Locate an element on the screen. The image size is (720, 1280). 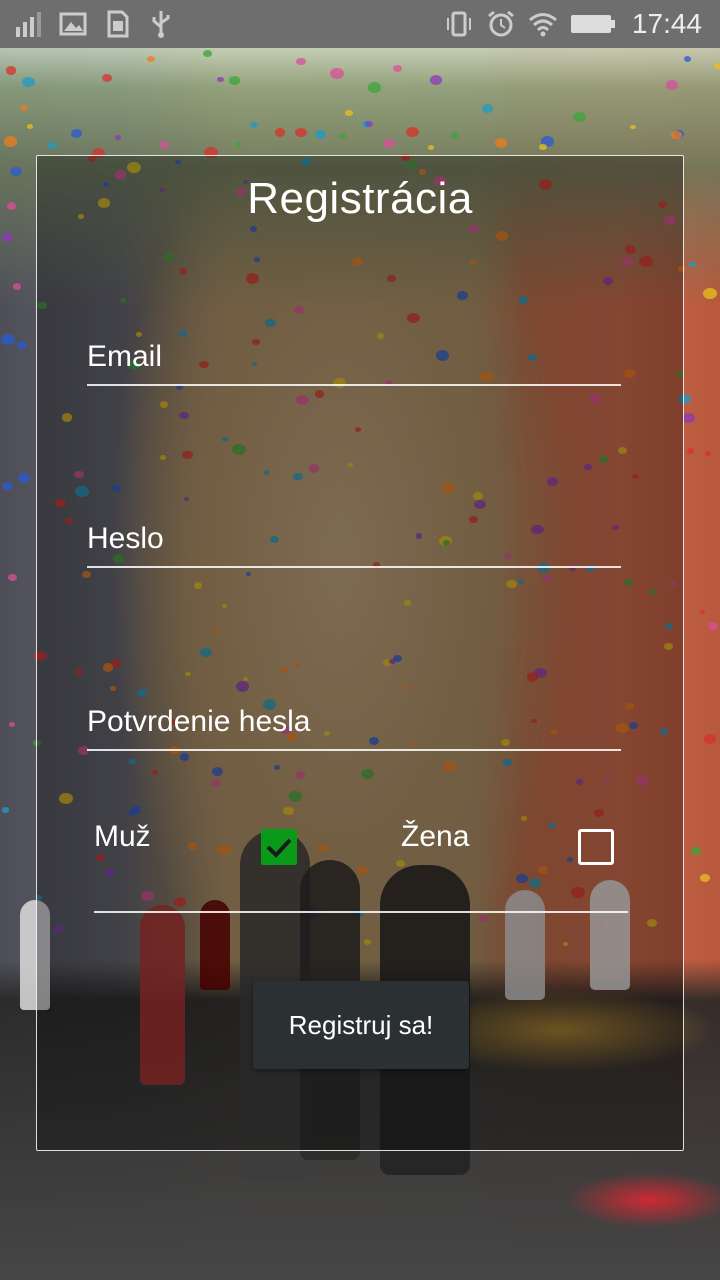
usb-icon is located at coordinates (161, 24).